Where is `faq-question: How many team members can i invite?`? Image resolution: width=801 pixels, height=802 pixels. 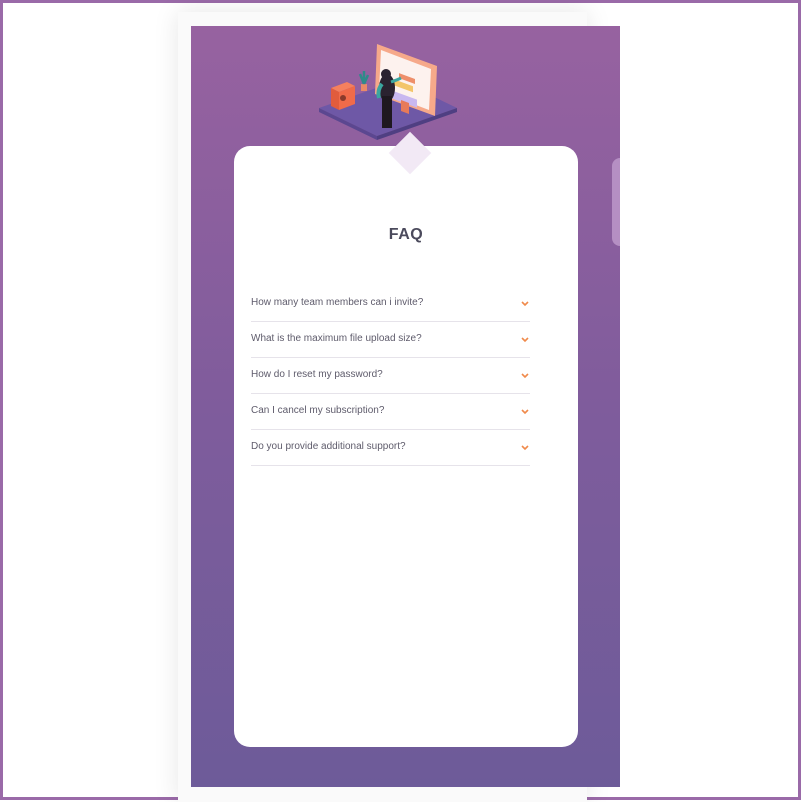
faq-question: How many team members can i invite? is located at coordinates (337, 302).